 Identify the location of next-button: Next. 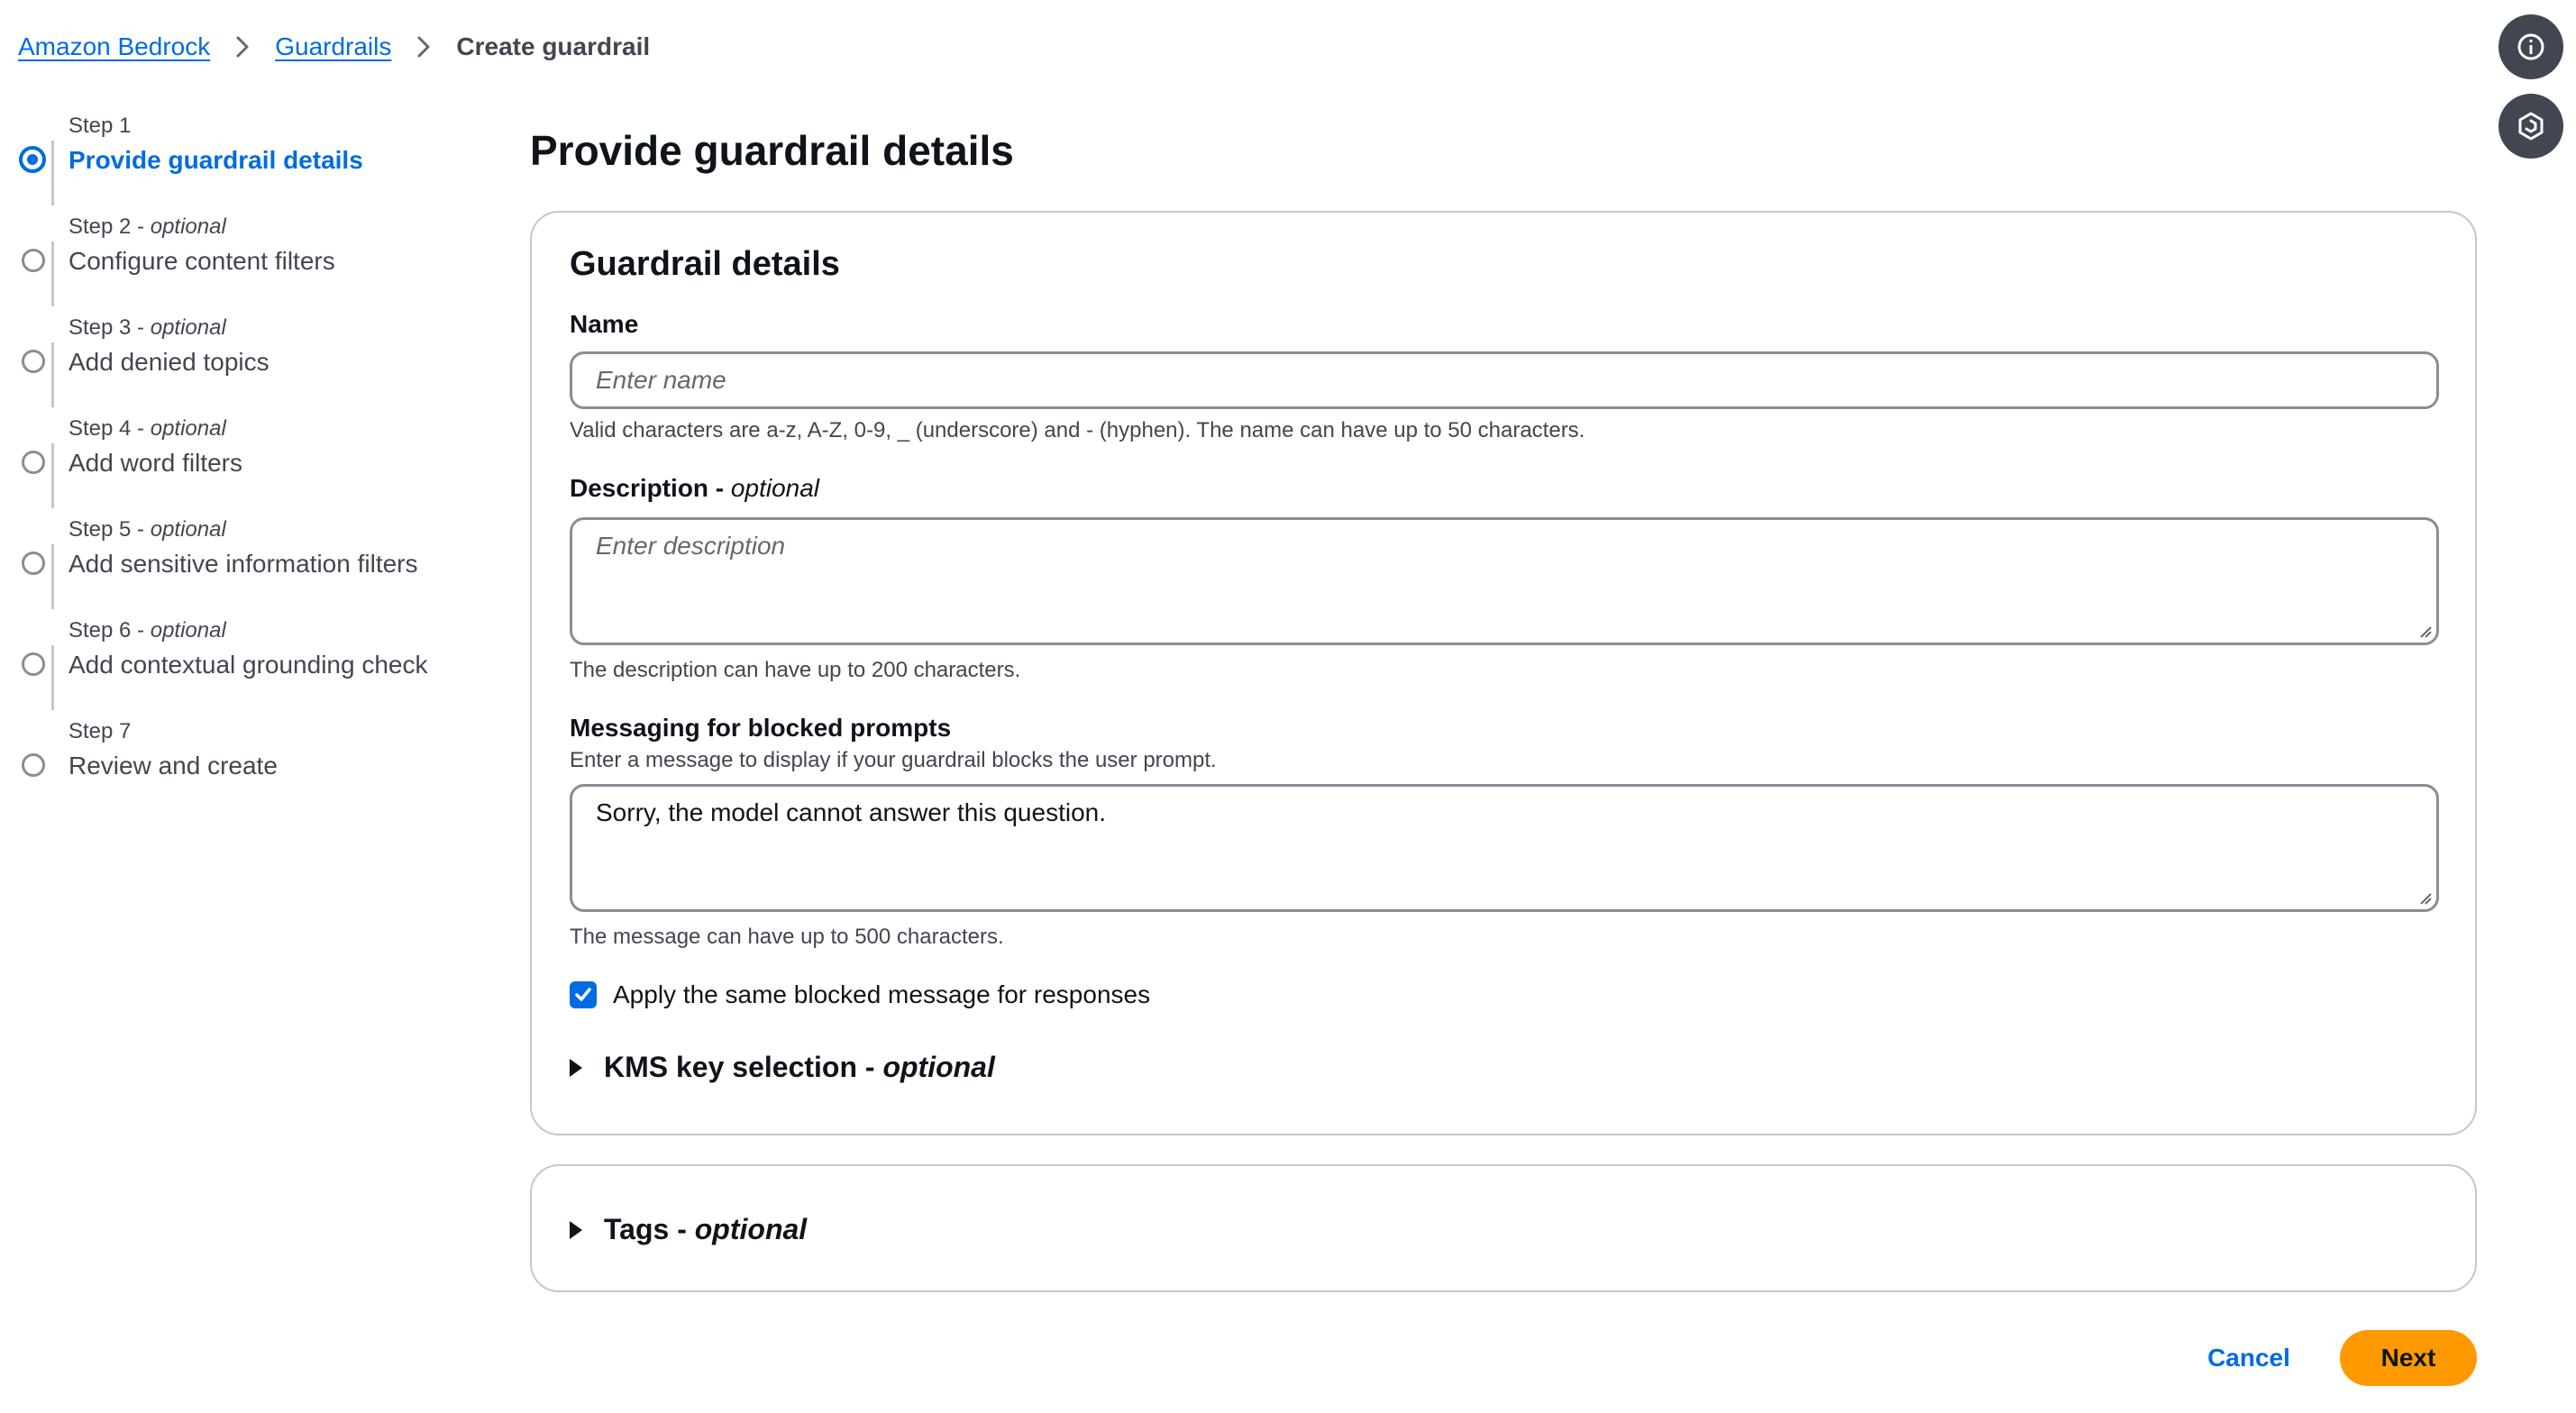
(2408, 1358).